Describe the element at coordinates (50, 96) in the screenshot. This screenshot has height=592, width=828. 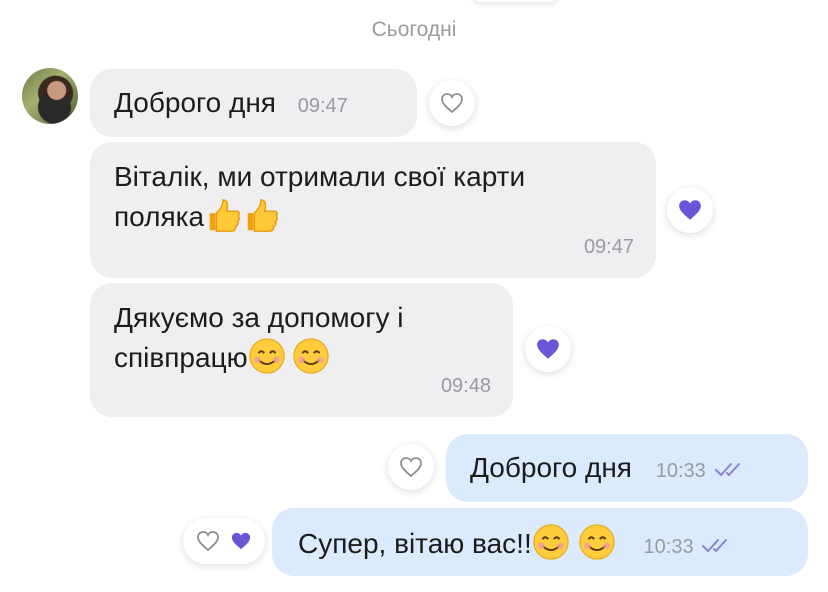
I see `sender-avatar` at that location.